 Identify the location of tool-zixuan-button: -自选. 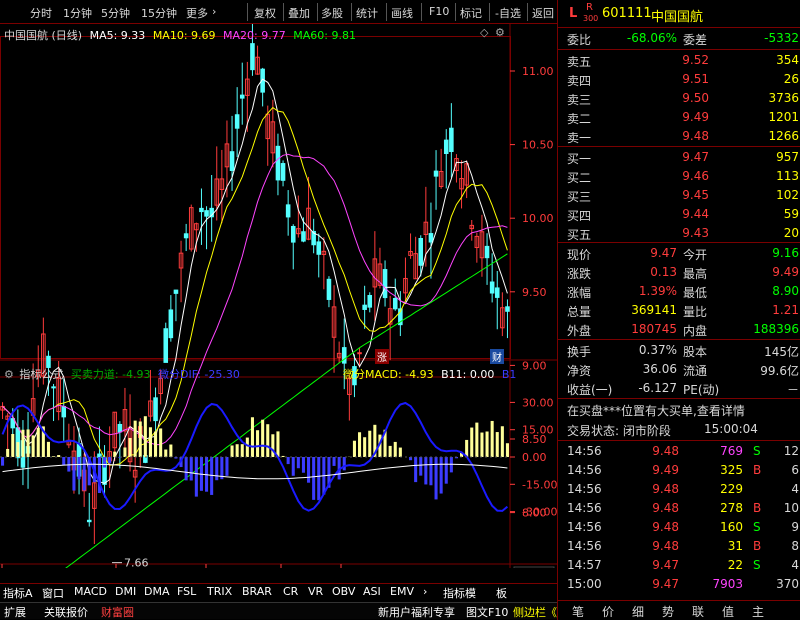
(508, 13).